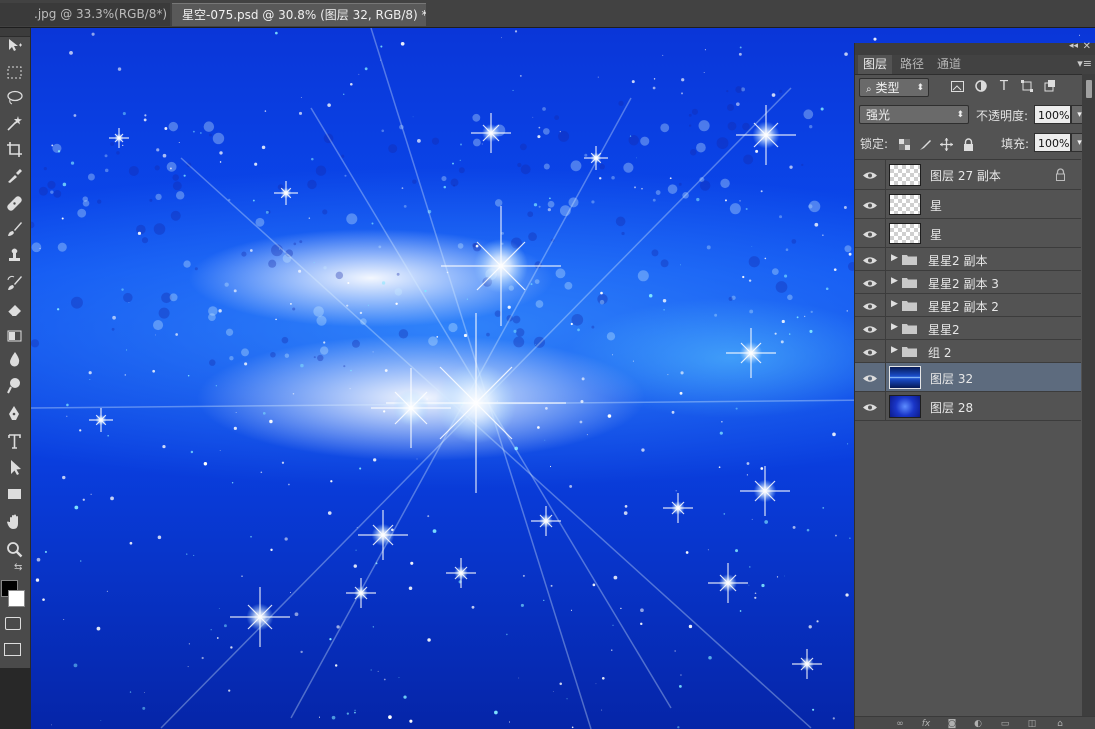 The height and width of the screenshot is (729, 1095). I want to click on link-icon: ∞, so click(900, 723).